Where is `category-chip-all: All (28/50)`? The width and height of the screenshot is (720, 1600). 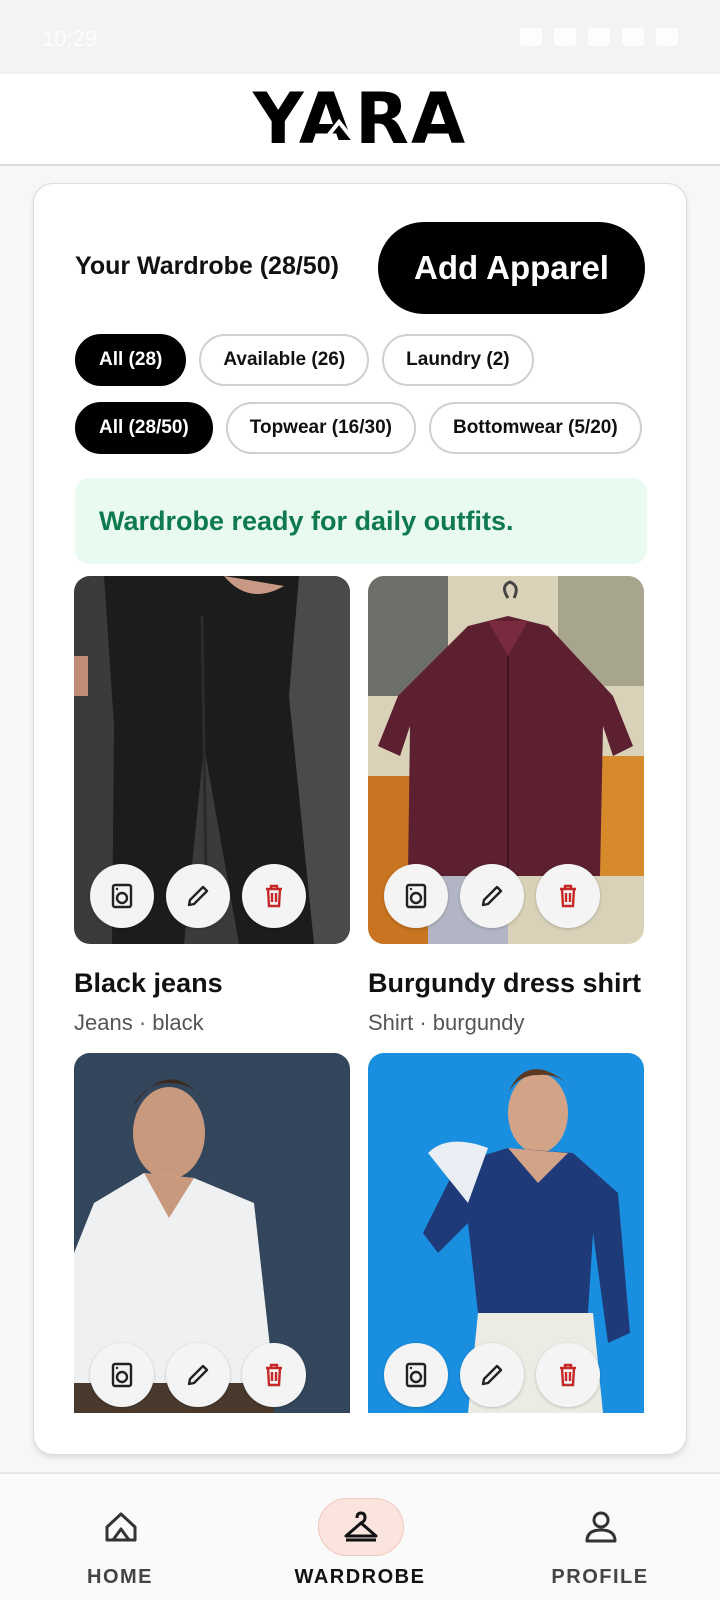 category-chip-all: All (28/50) is located at coordinates (144, 428).